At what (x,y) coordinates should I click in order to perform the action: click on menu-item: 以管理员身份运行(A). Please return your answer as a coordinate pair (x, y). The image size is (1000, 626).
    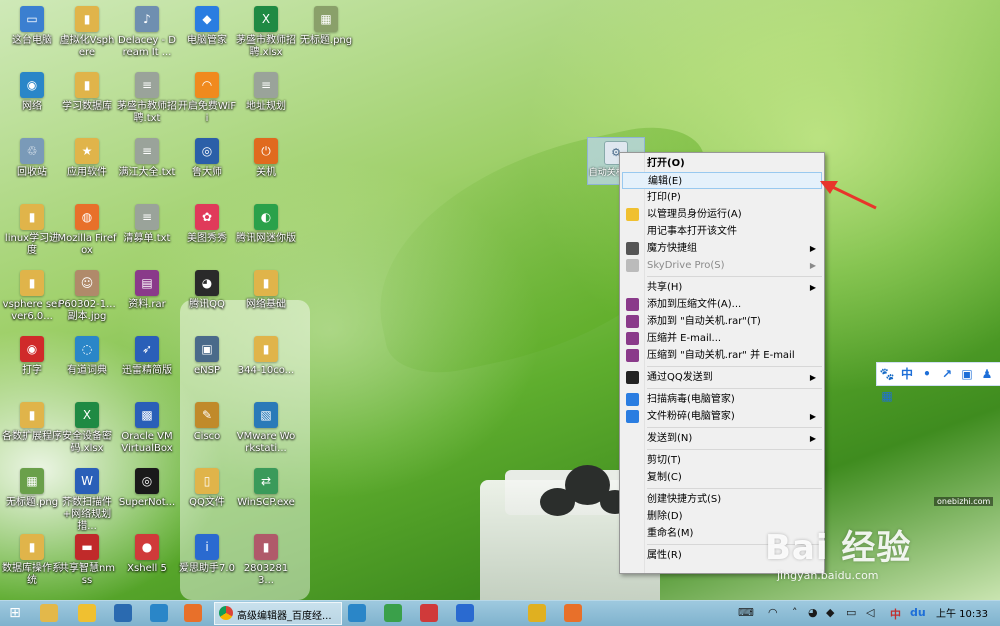
    Looking at the image, I should click on (722, 214).